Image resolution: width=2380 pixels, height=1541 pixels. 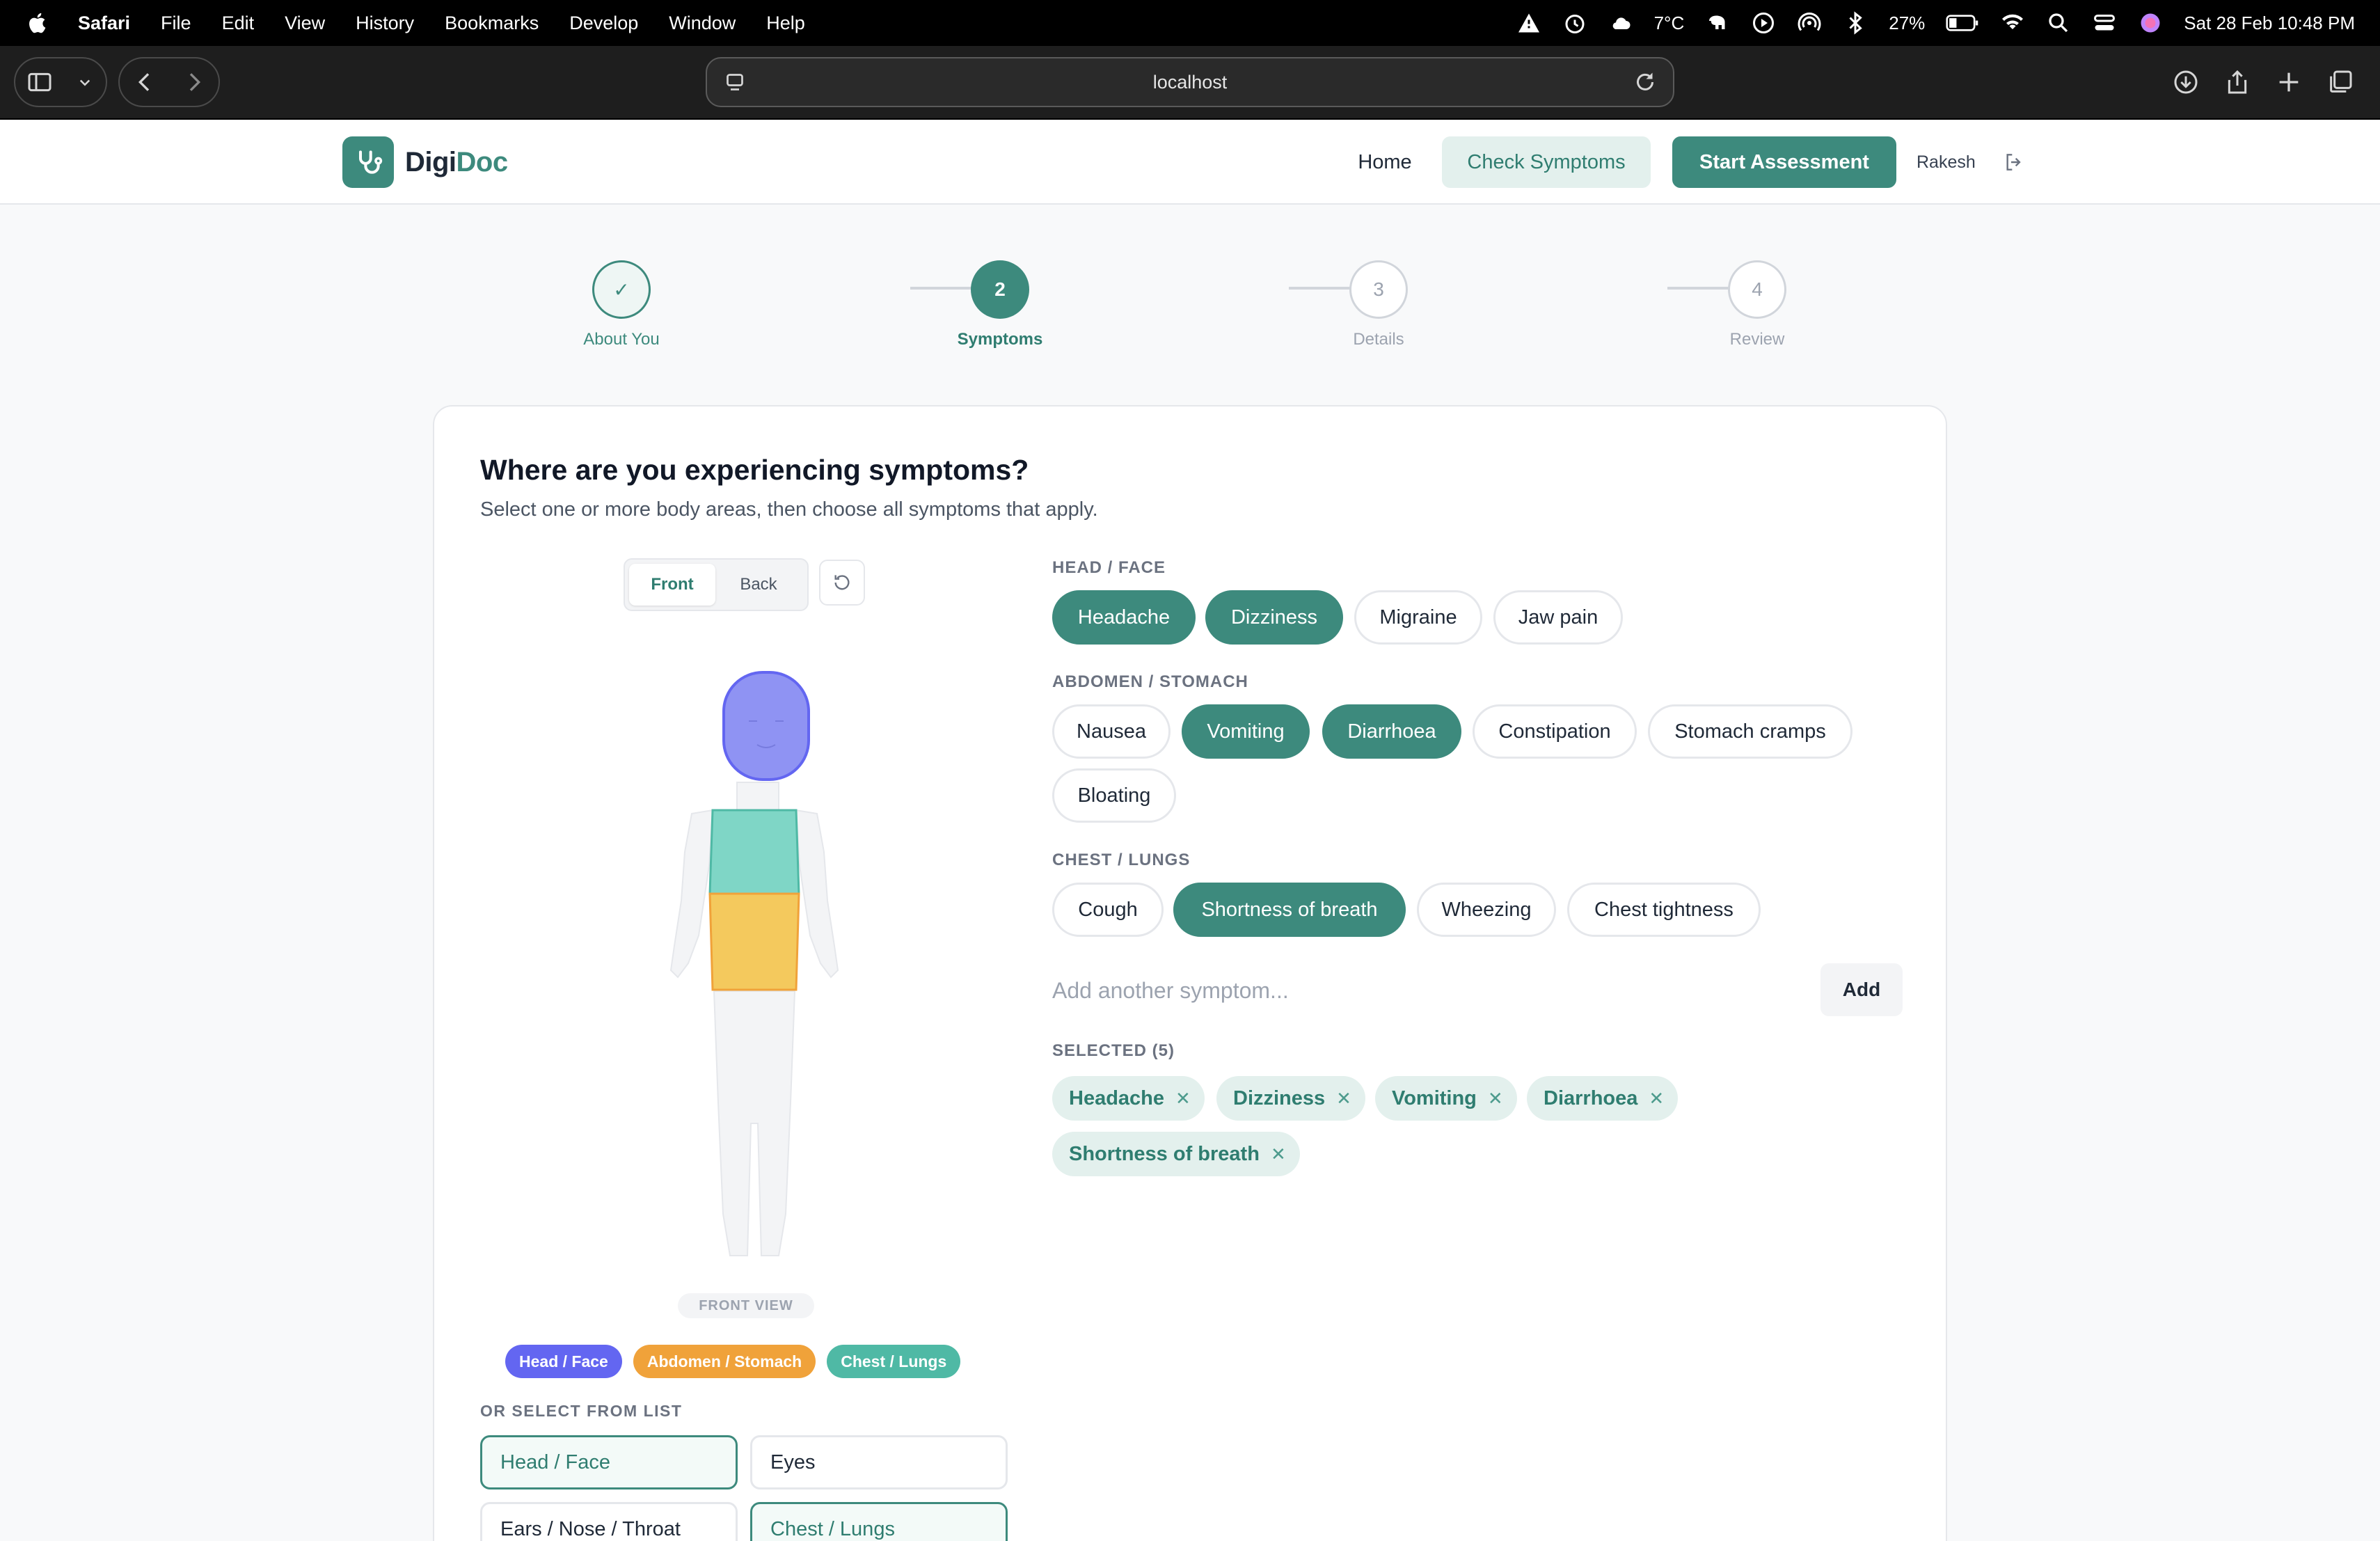 I want to click on forward-arrow-icon, so click(x=194, y=82).